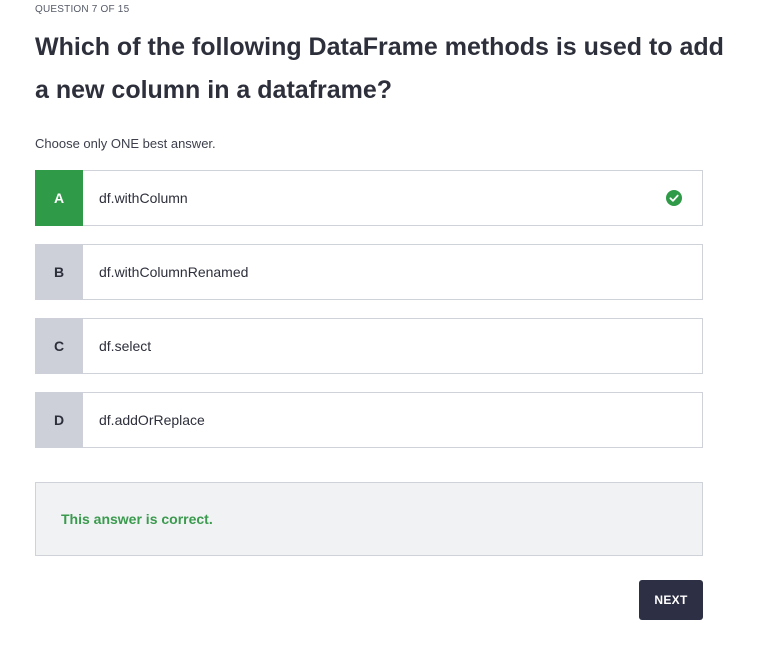 The image size is (766, 649). I want to click on feedback-message: This answer is correct., so click(137, 519).